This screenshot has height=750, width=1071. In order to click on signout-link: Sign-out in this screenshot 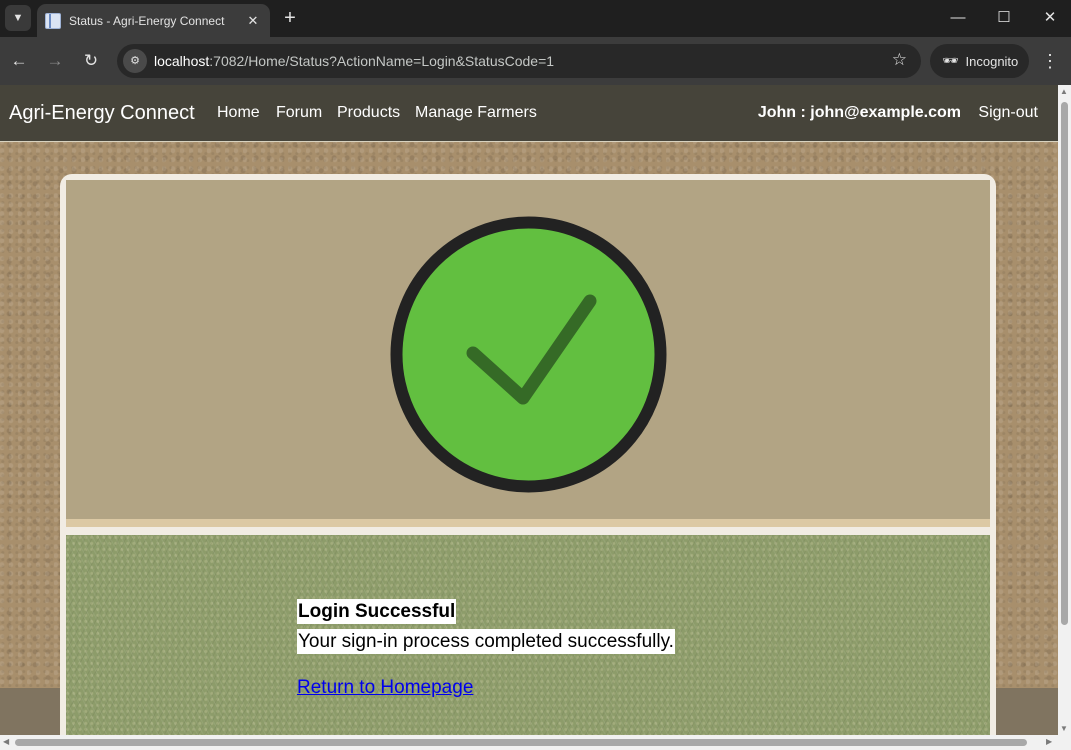, I will do `click(1008, 113)`.